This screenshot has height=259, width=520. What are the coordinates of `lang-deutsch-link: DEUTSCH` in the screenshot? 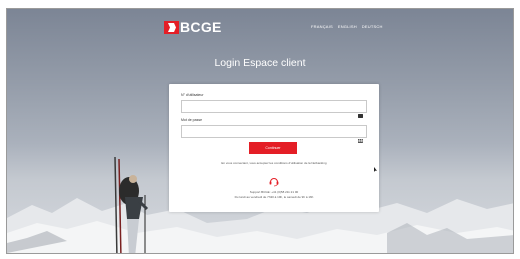 It's located at (372, 26).